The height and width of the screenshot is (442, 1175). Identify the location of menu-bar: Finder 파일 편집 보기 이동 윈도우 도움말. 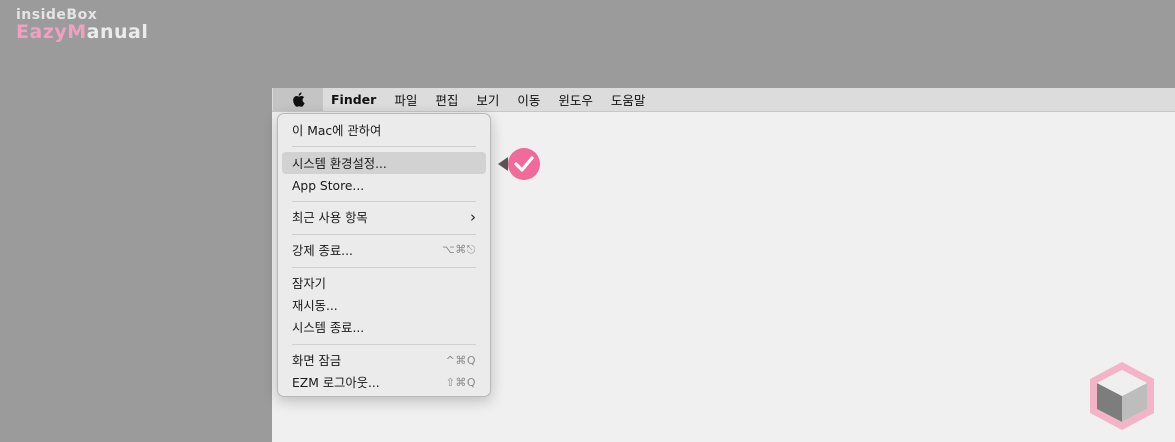
(723, 100).